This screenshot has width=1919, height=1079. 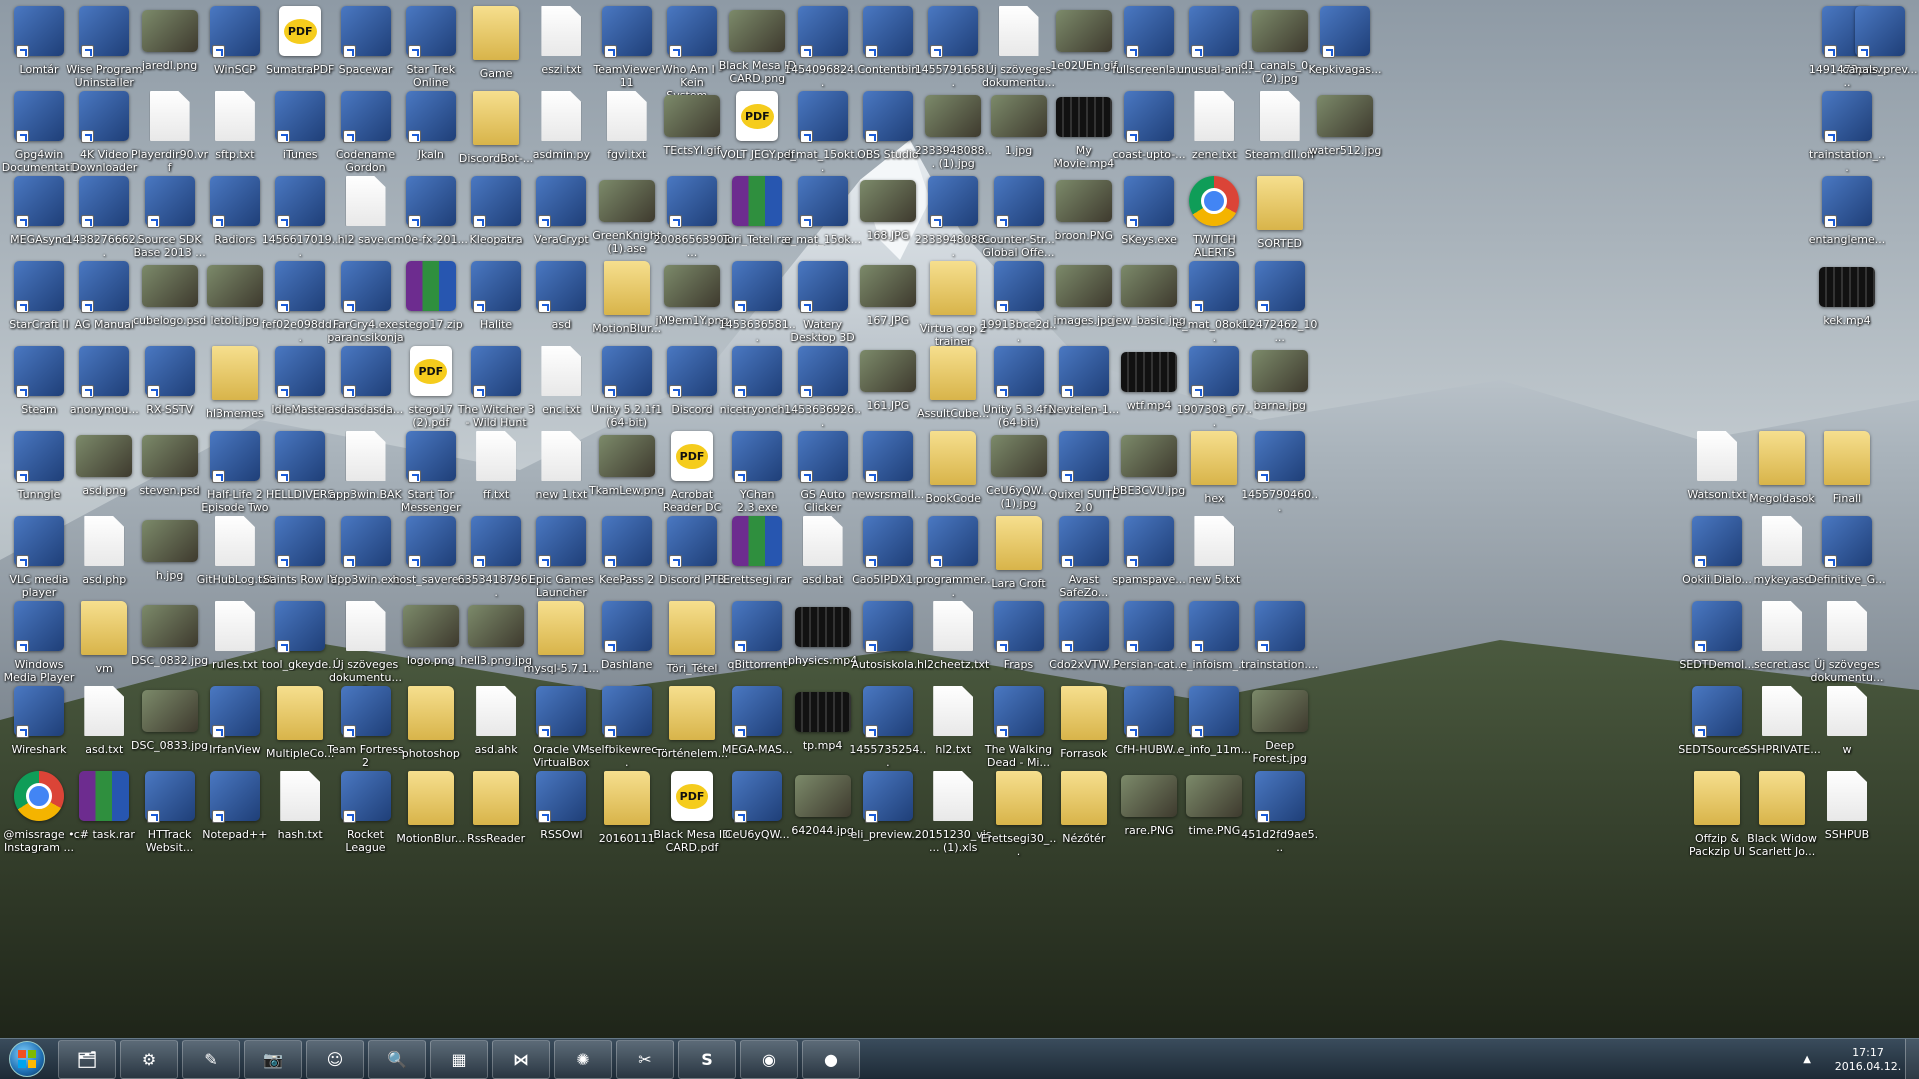 I want to click on taskbar-settings-button: ✺, so click(x=583, y=1059).